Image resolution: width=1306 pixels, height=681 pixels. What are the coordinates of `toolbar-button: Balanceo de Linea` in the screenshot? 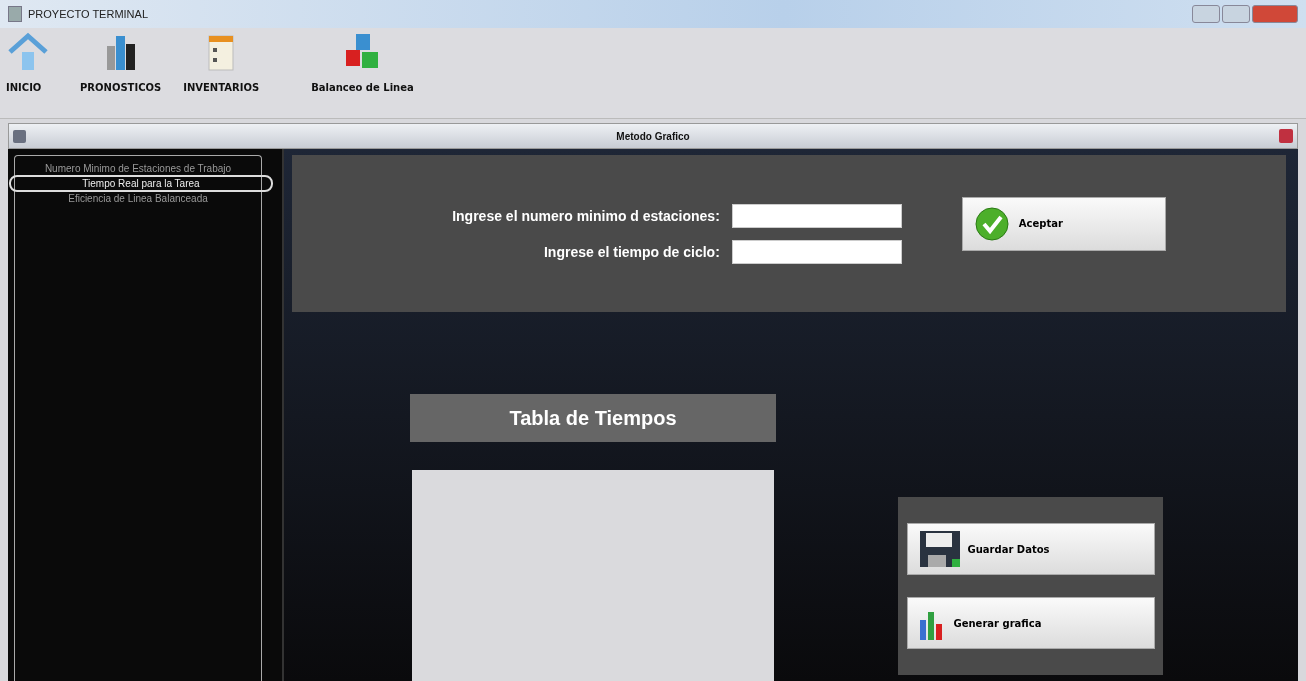 It's located at (362, 62).